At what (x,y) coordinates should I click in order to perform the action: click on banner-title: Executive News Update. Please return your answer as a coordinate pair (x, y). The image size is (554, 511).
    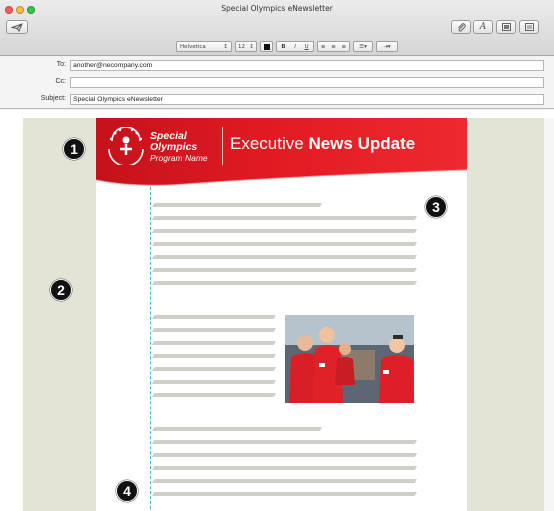
    Looking at the image, I should click on (322, 144).